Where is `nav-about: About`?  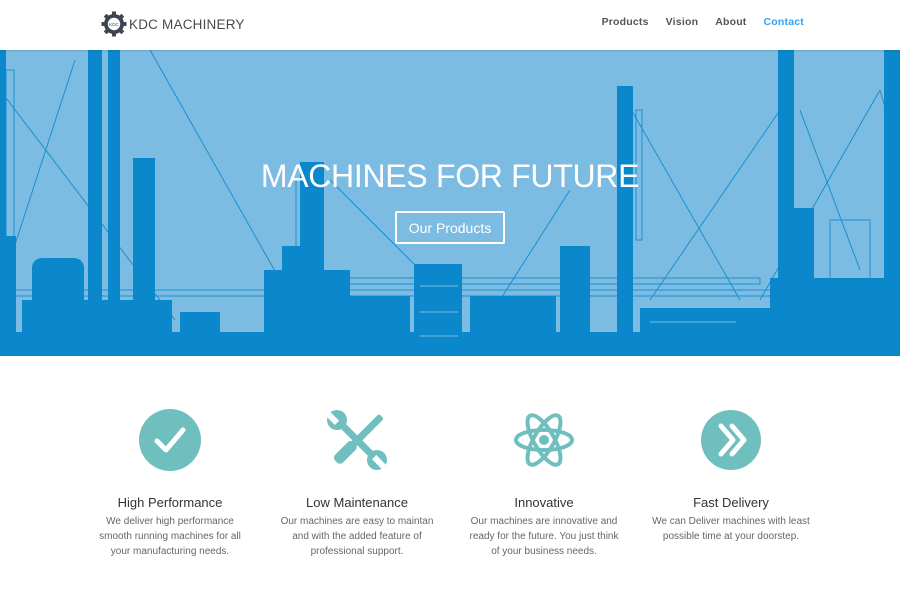 nav-about: About is located at coordinates (730, 22).